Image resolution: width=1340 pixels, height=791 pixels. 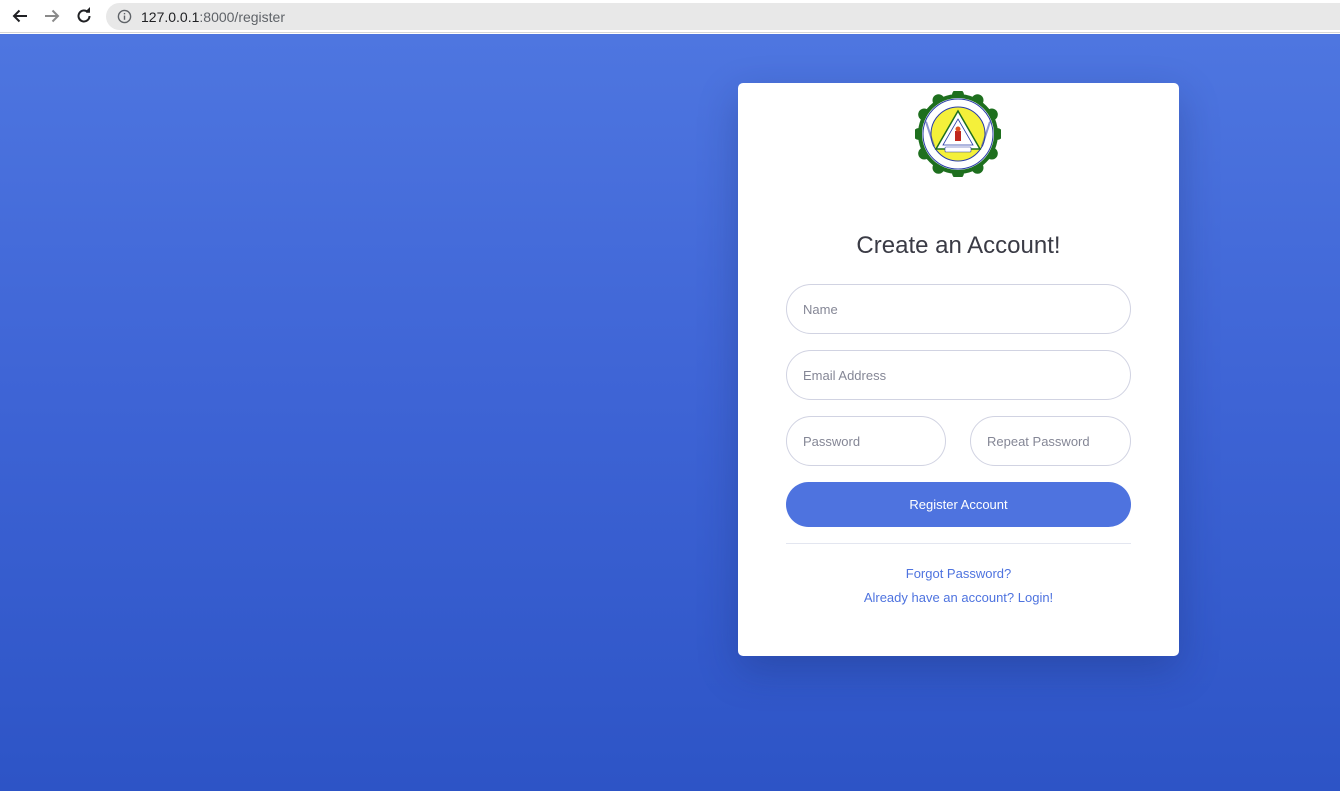 What do you see at coordinates (958, 573) in the screenshot?
I see `forgot-password-link: Forgot Password?` at bounding box center [958, 573].